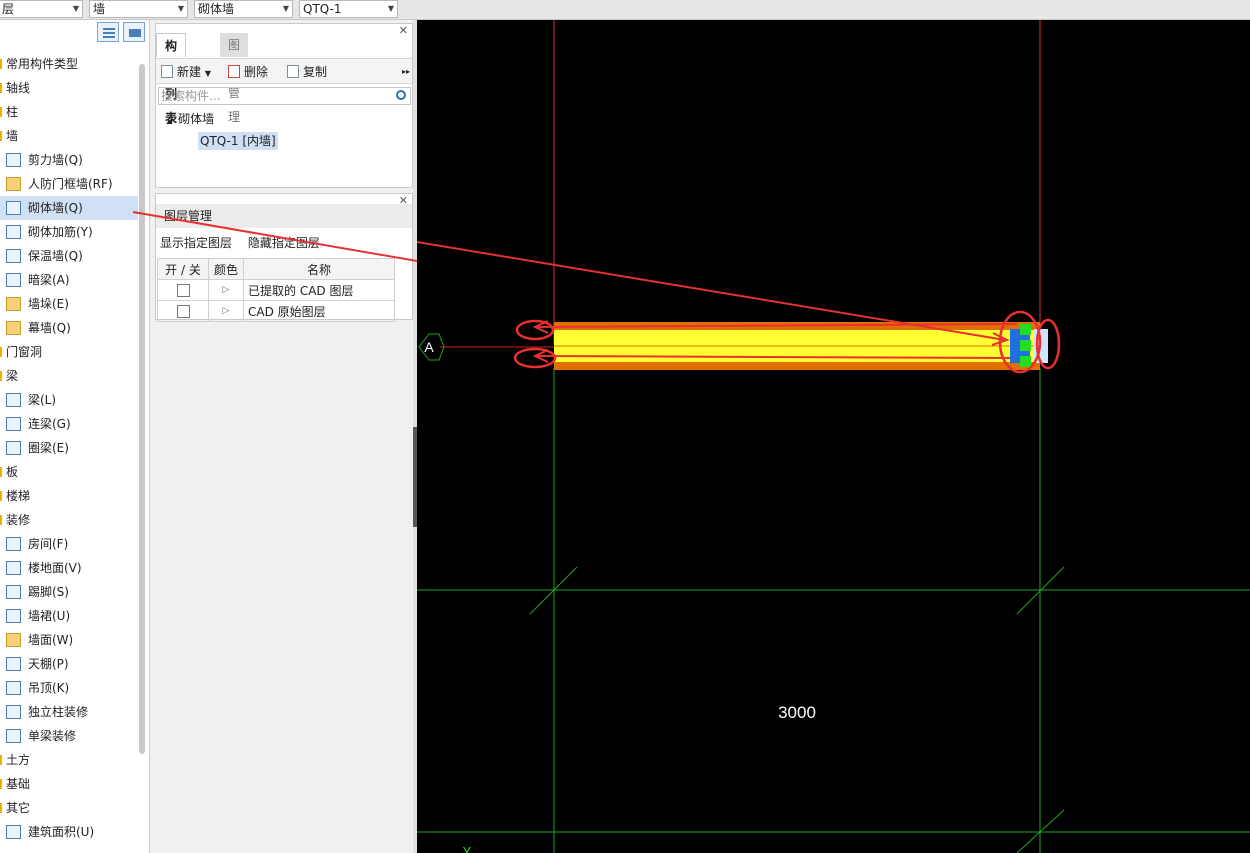 This screenshot has width=1250, height=853. What do you see at coordinates (69, 160) in the screenshot?
I see `tree-item: 剪力墙(Q)` at bounding box center [69, 160].